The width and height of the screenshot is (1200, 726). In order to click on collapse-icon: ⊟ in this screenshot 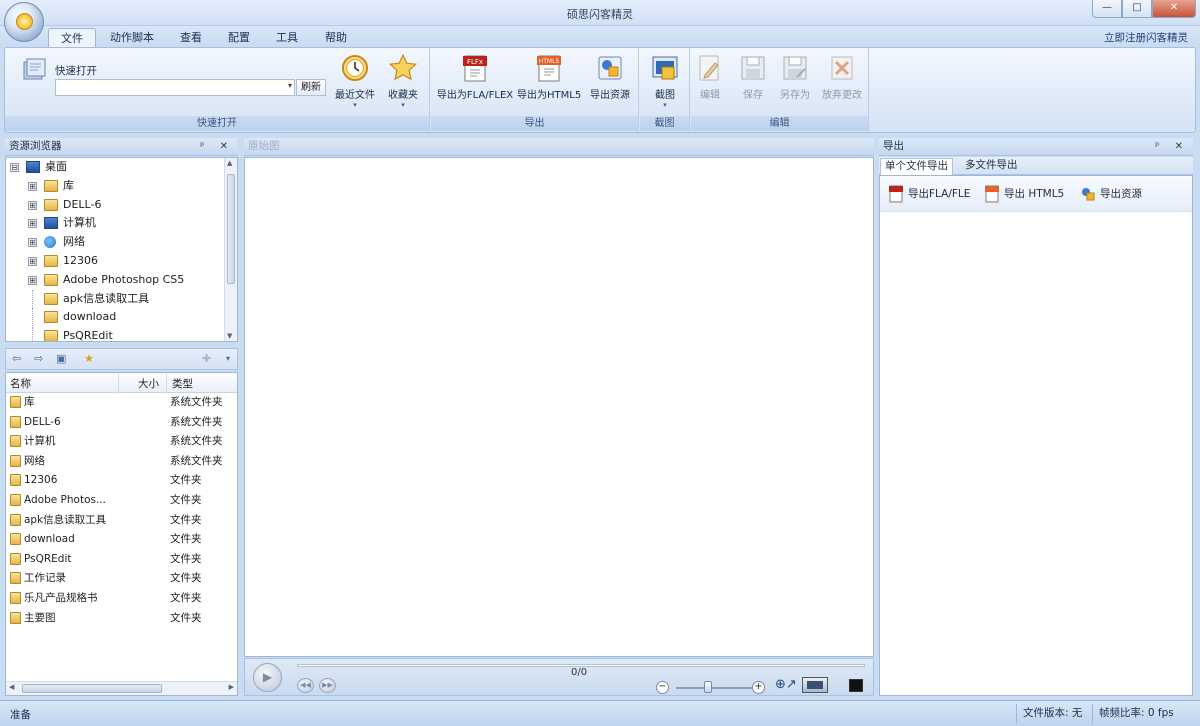, I will do `click(14, 167)`.